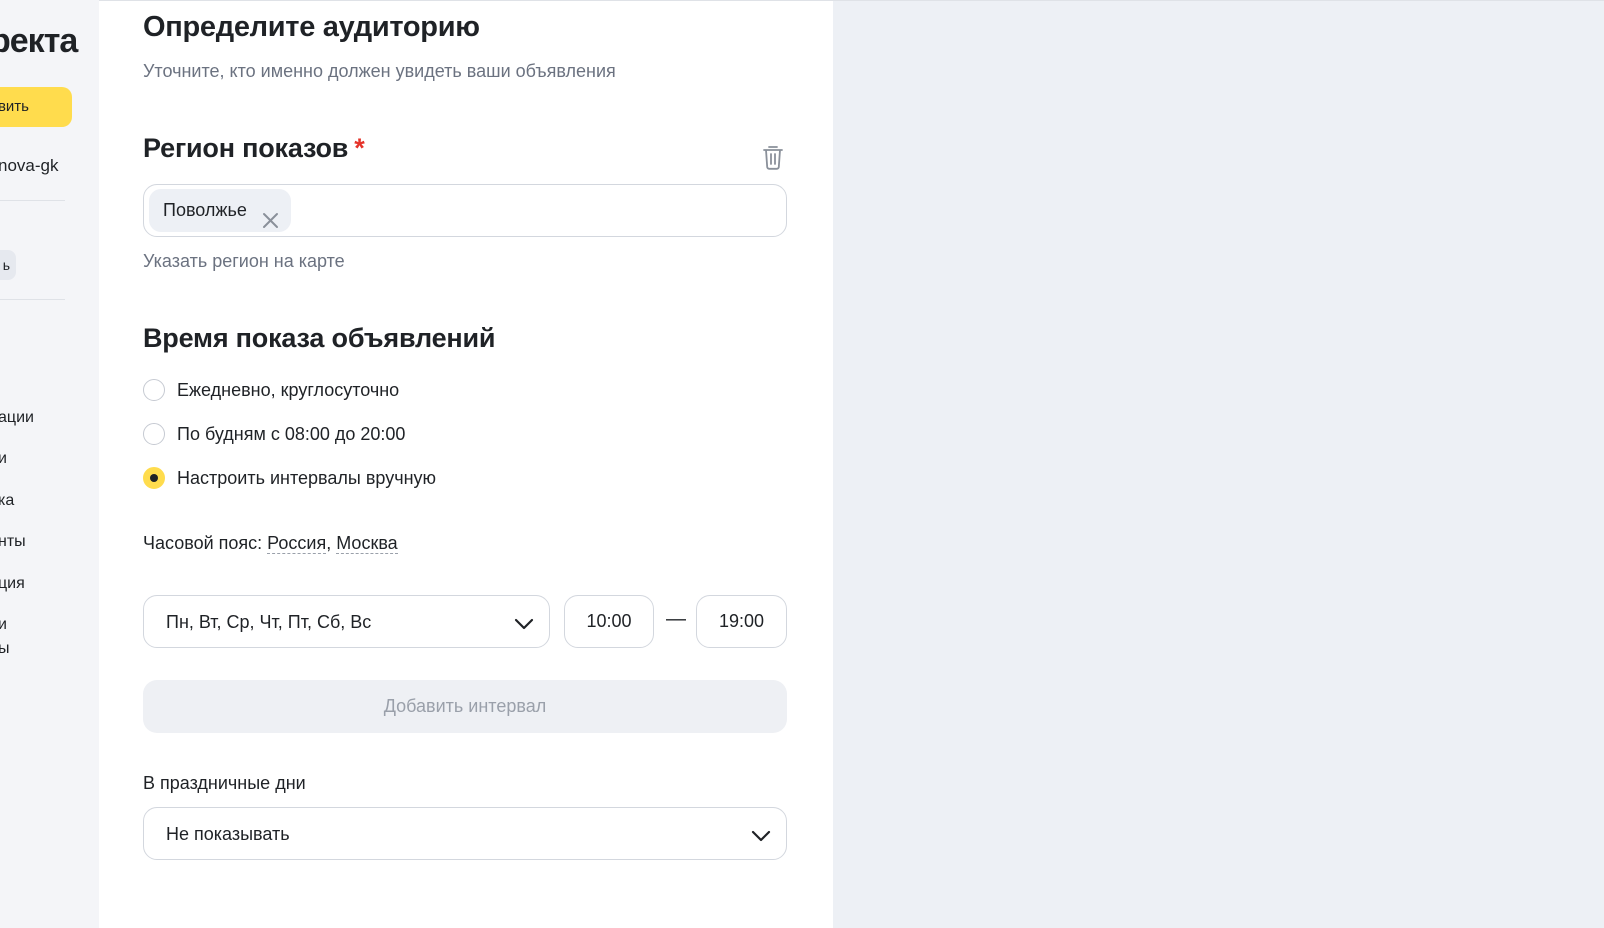  What do you see at coordinates (307, 477) in the screenshot?
I see `radio-label: Настроить интервалы вручную` at bounding box center [307, 477].